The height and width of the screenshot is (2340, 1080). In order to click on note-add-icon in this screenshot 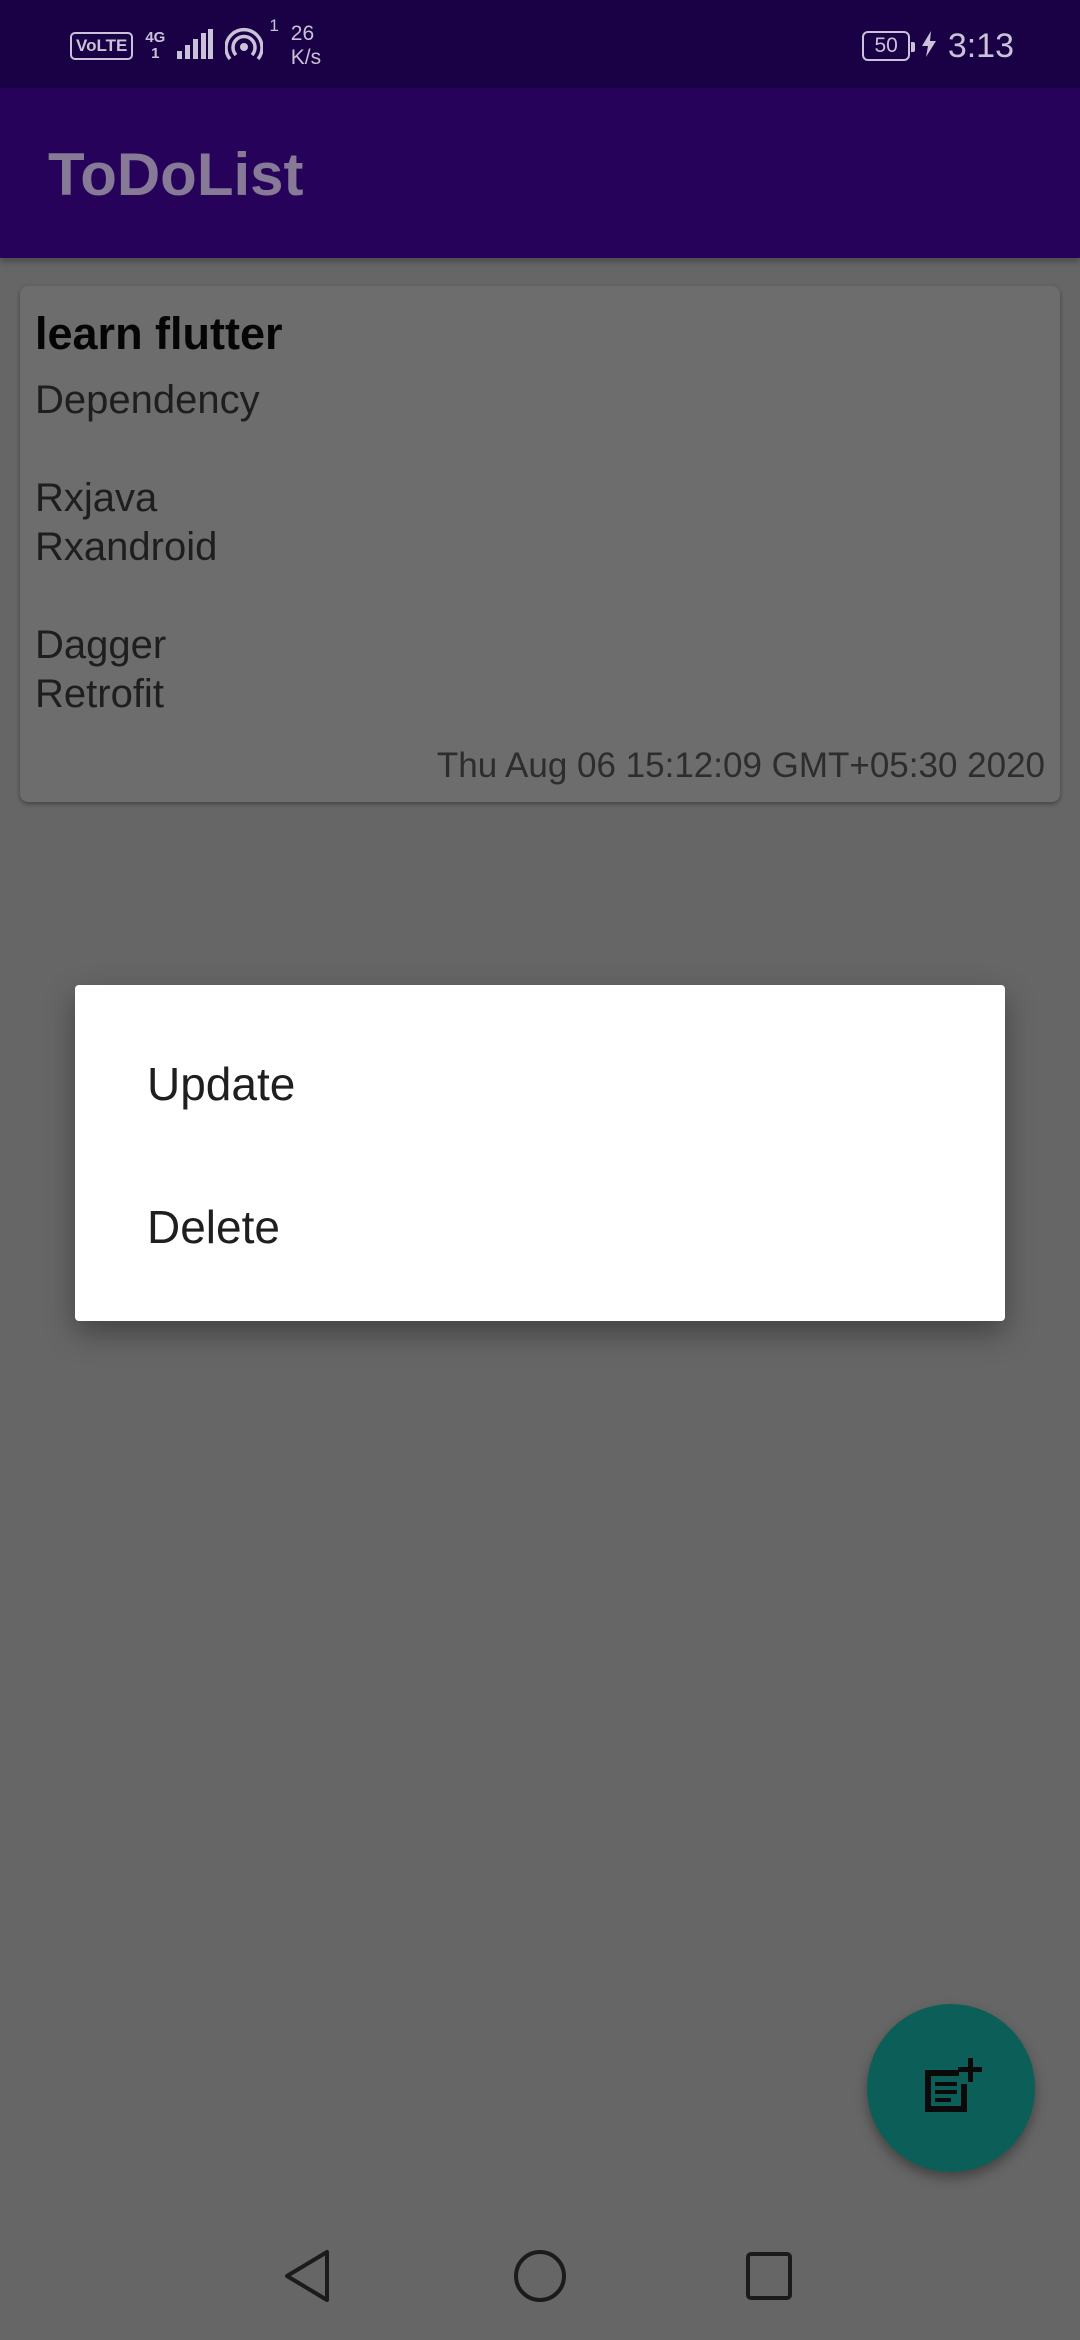, I will do `click(951, 2088)`.